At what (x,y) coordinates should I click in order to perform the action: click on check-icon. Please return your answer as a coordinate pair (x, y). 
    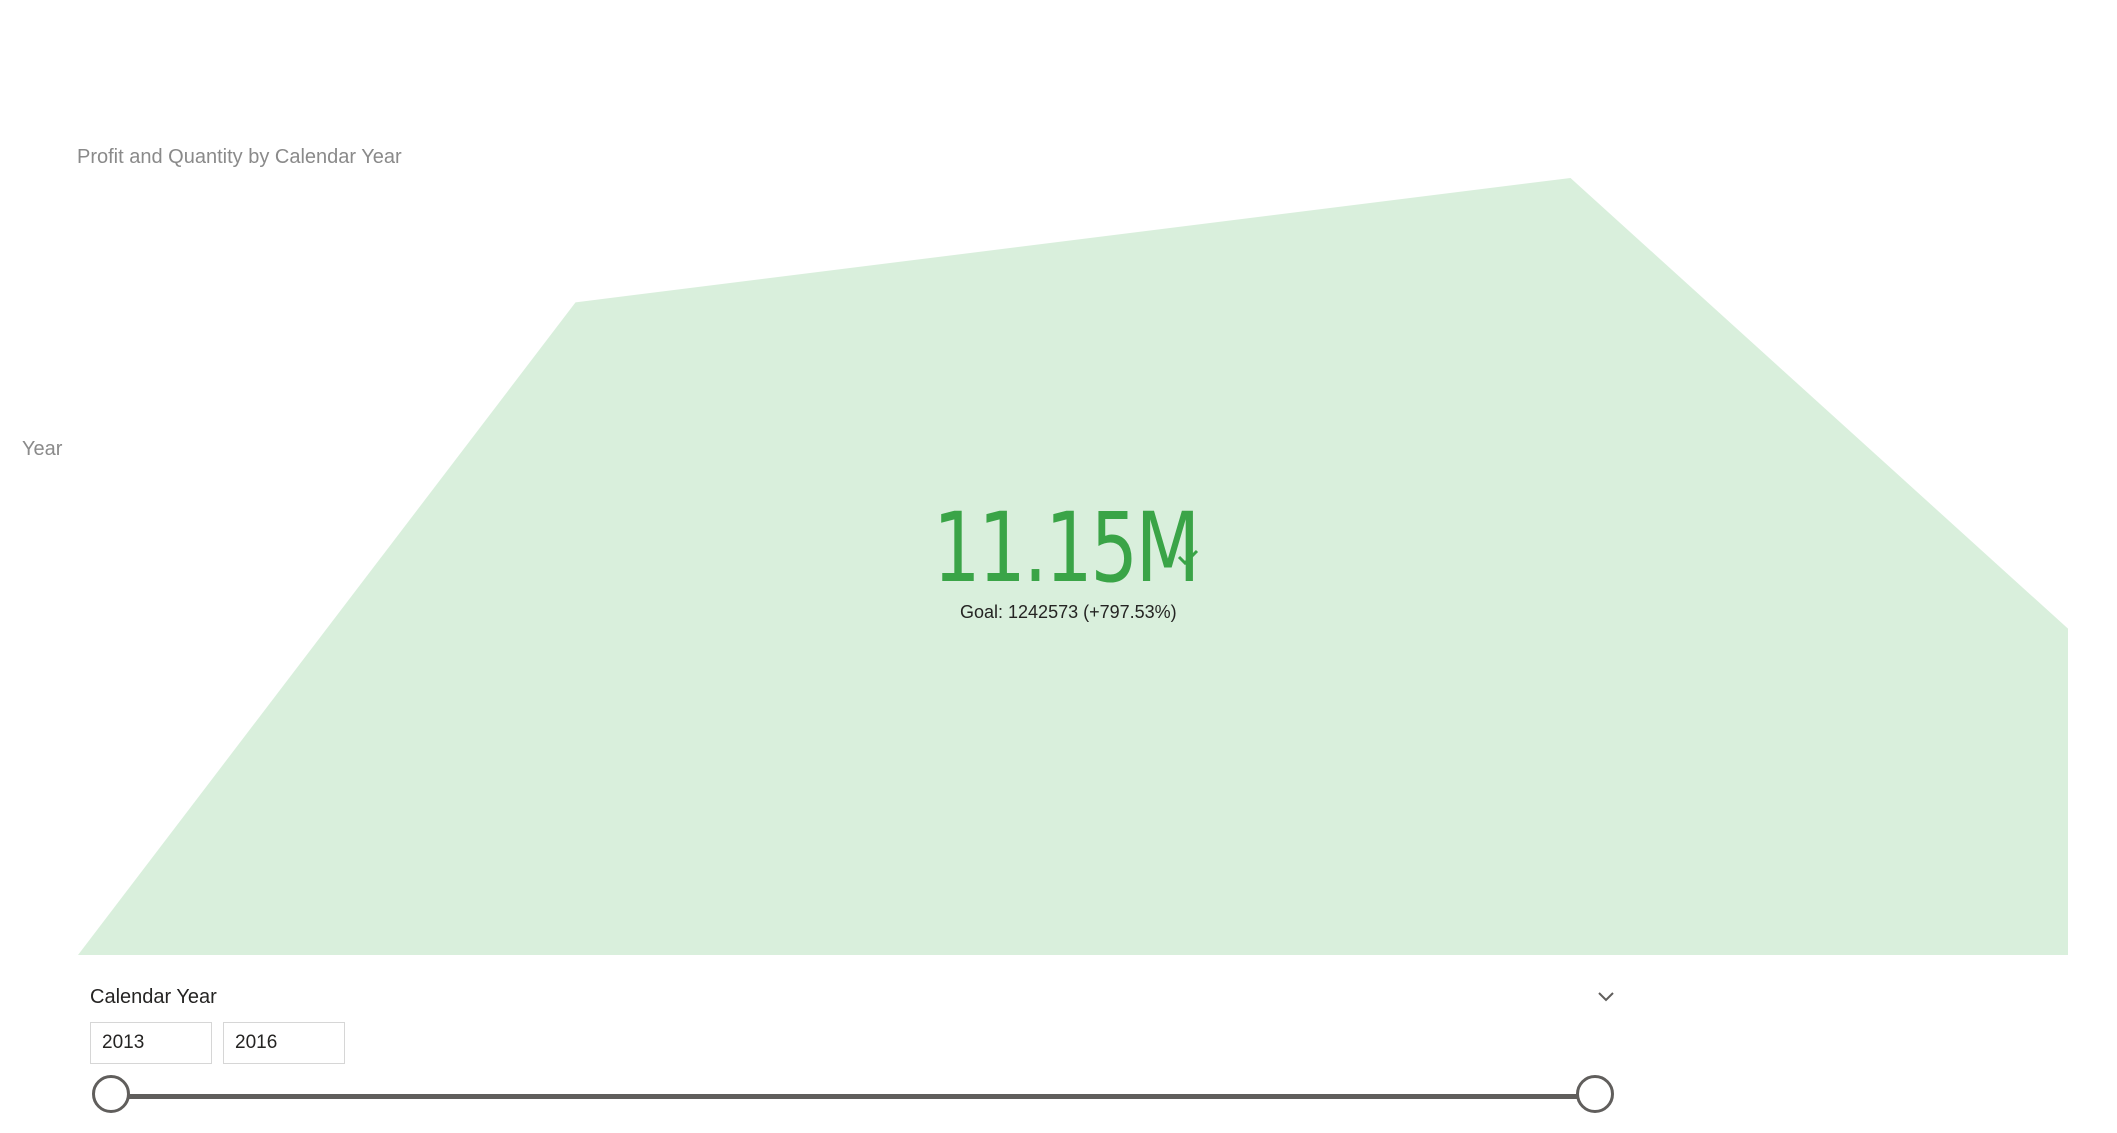
    Looking at the image, I should click on (1188, 557).